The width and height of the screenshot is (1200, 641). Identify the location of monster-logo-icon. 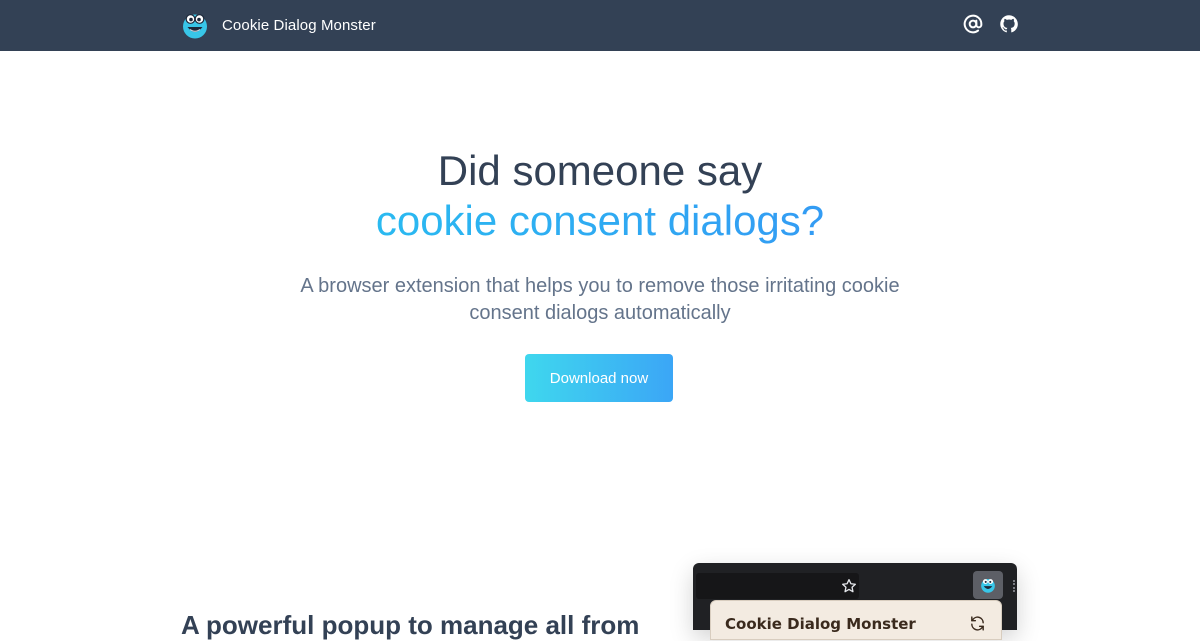
(195, 26).